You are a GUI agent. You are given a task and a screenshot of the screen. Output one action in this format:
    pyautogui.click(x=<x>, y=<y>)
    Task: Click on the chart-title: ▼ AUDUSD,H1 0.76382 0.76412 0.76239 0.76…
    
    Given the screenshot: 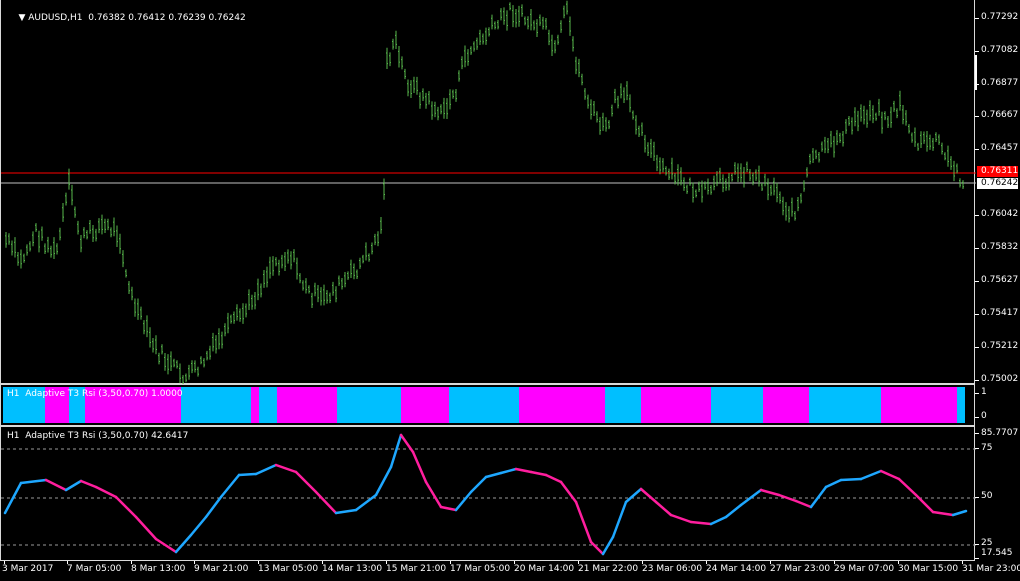 What is the action you would take?
    pyautogui.click(x=126, y=18)
    